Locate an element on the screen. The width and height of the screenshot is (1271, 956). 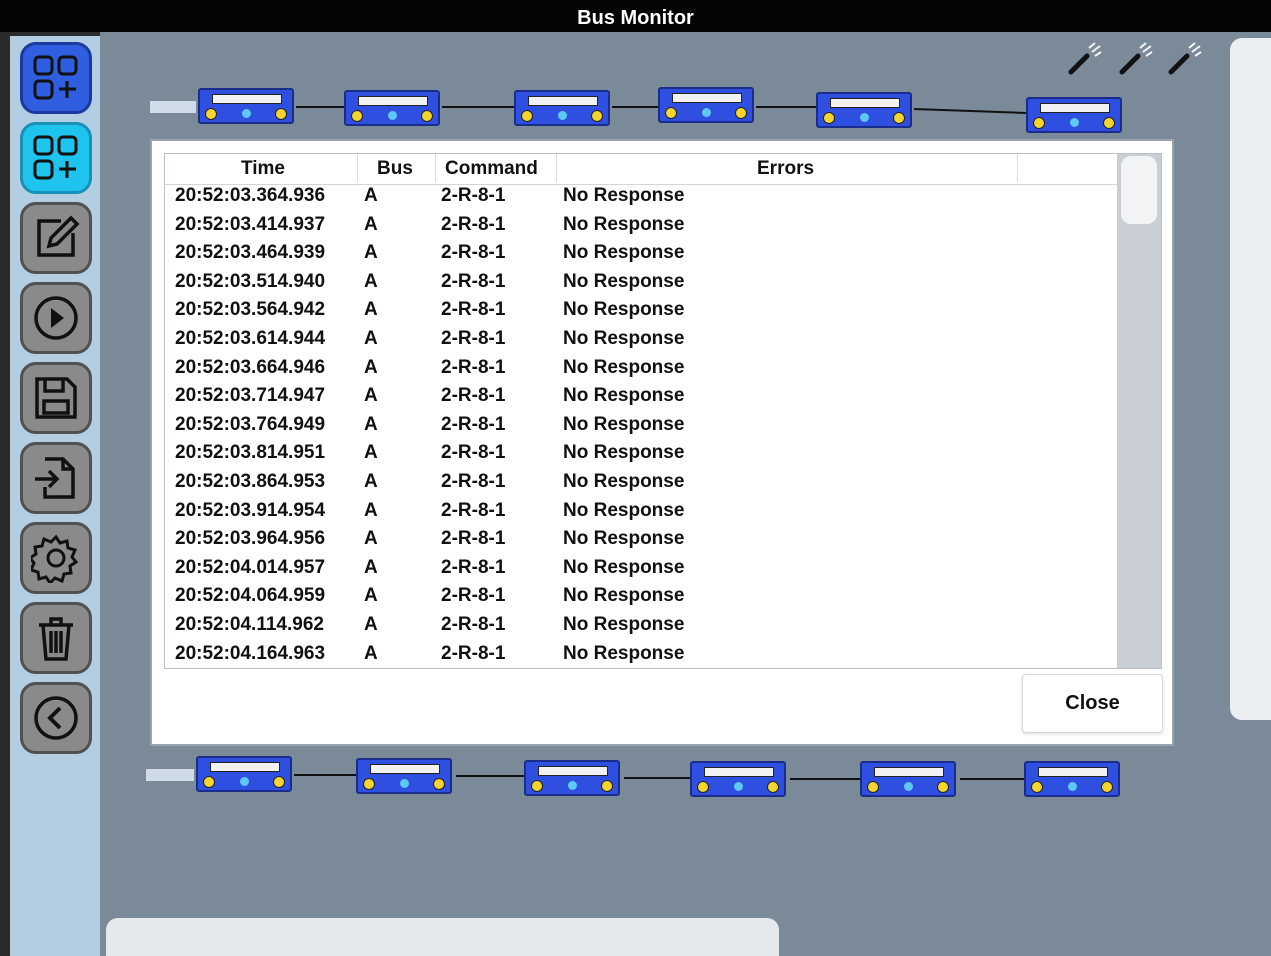
edit-button is located at coordinates (56, 238).